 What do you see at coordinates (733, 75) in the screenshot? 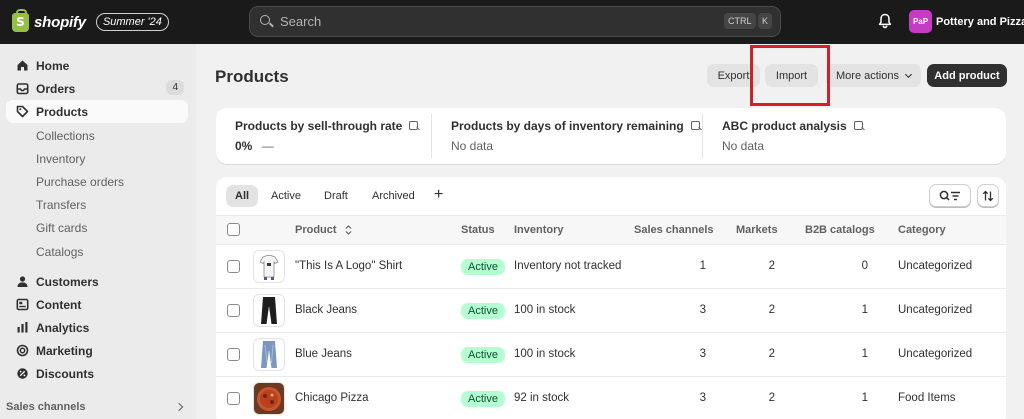
I see `export-button: Export` at bounding box center [733, 75].